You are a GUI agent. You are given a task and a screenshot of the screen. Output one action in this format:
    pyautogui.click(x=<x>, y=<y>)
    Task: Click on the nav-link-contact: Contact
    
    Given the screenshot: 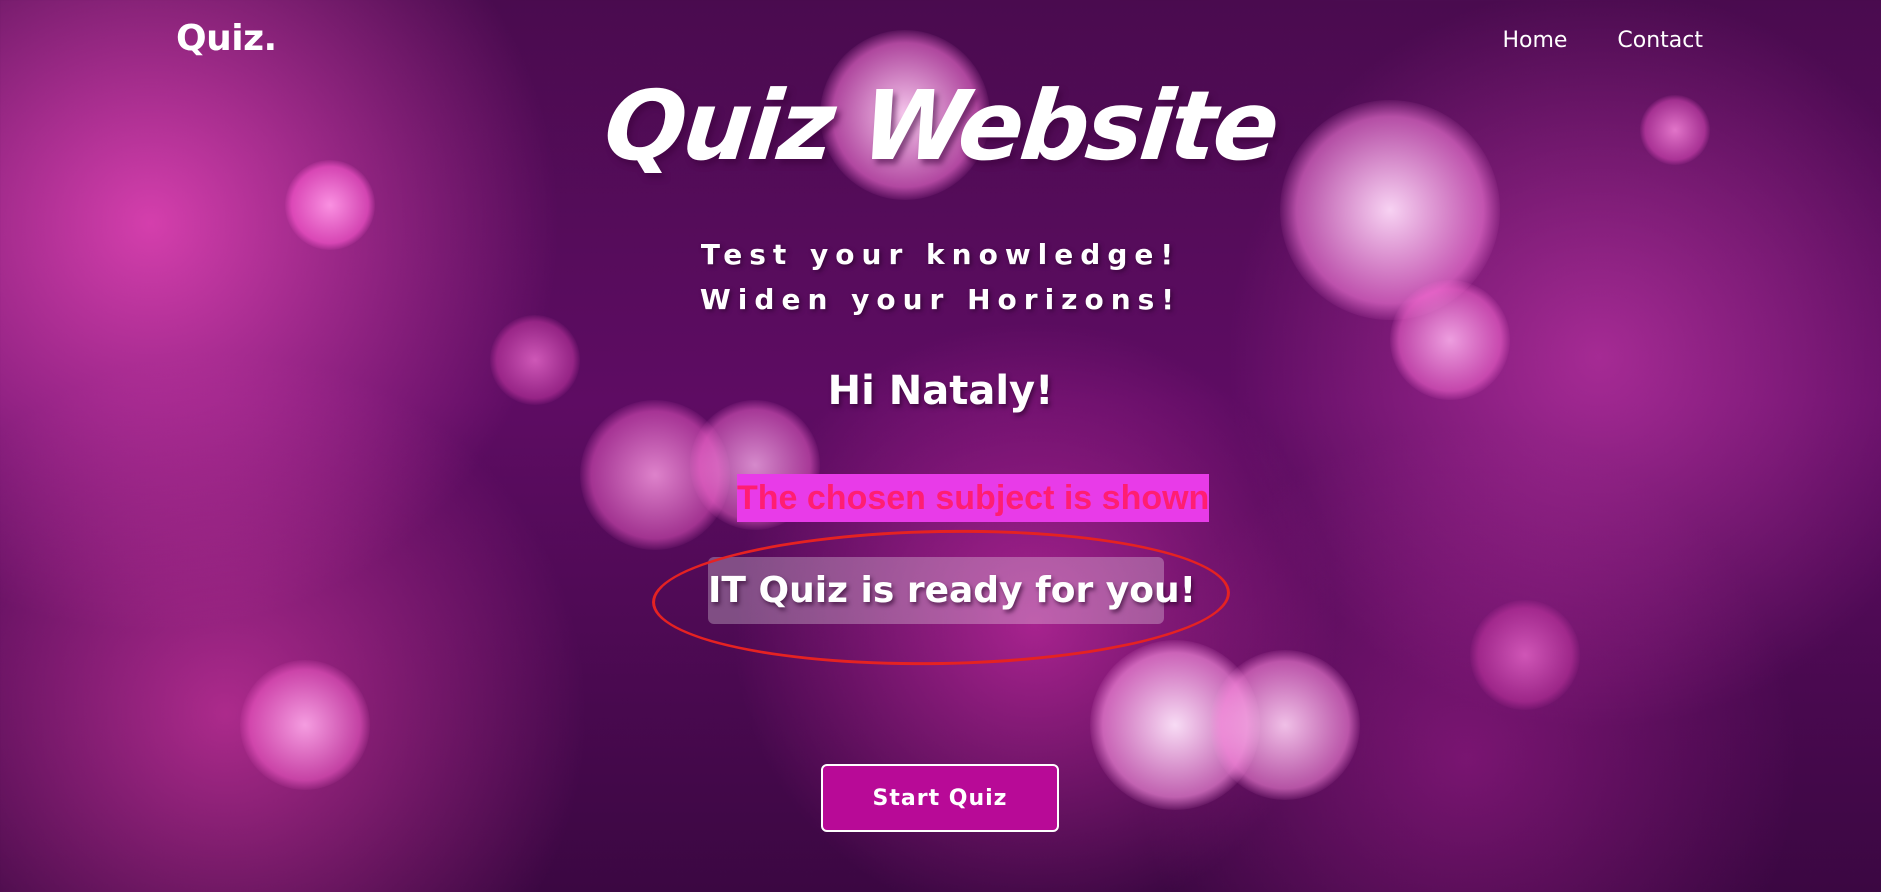 What is the action you would take?
    pyautogui.click(x=1660, y=40)
    